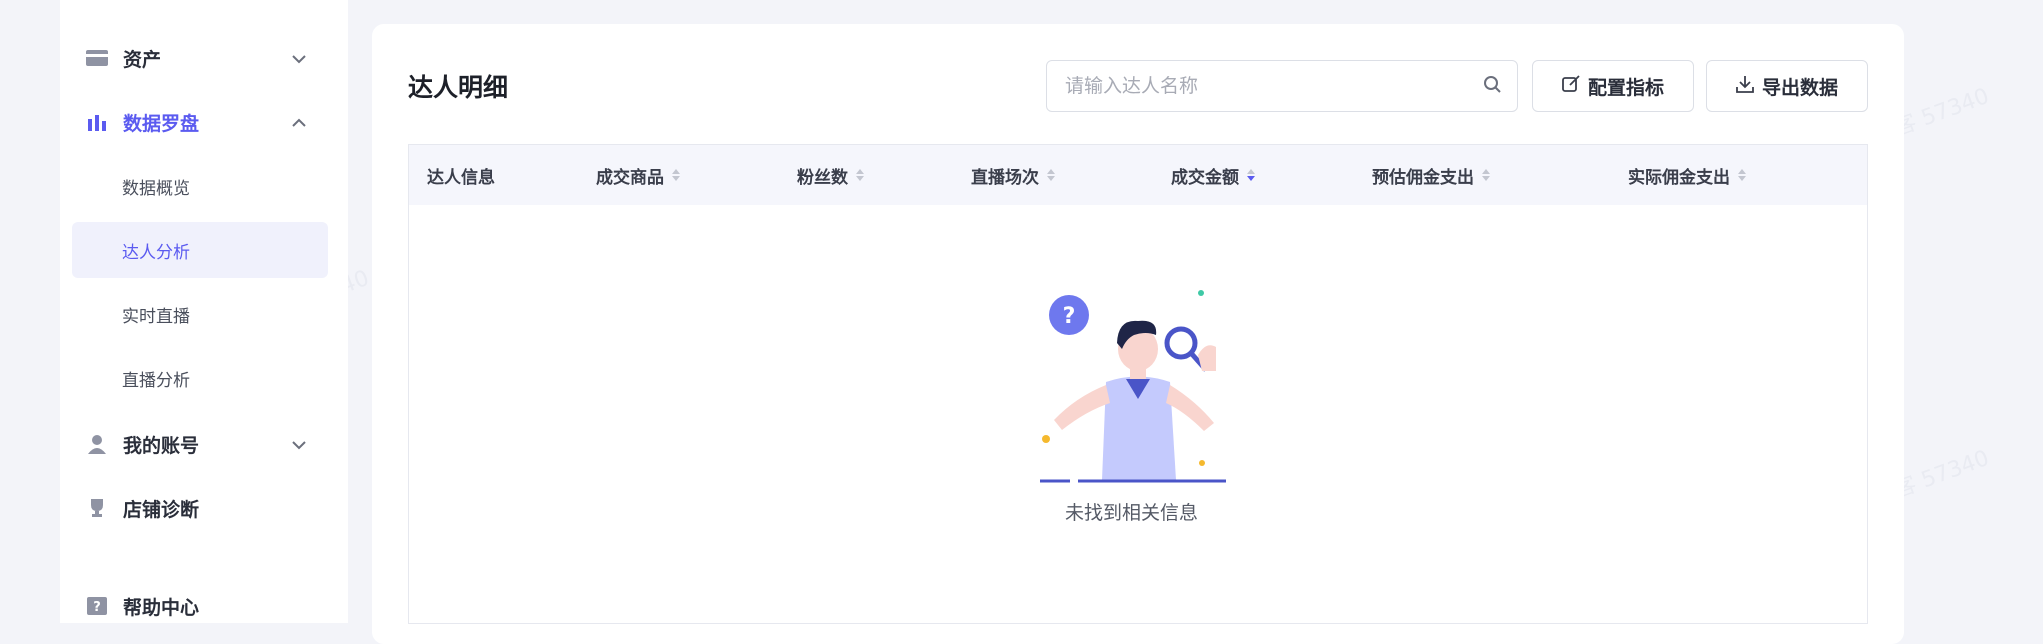  What do you see at coordinates (1013, 175) in the screenshot?
I see `column-header-live-sessions: 直播场次` at bounding box center [1013, 175].